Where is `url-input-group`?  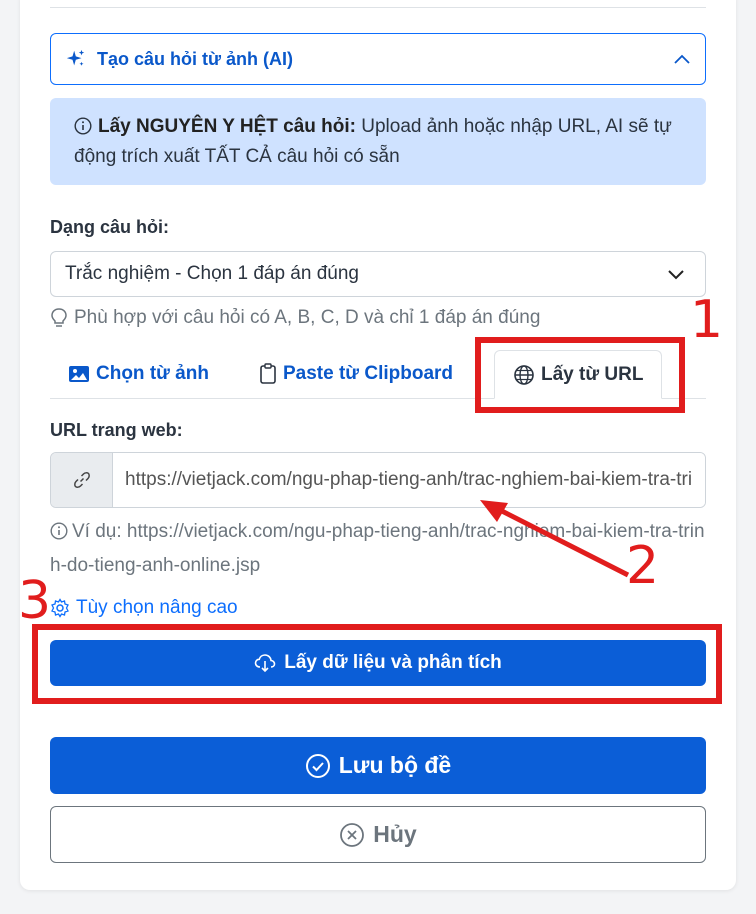 url-input-group is located at coordinates (378, 480).